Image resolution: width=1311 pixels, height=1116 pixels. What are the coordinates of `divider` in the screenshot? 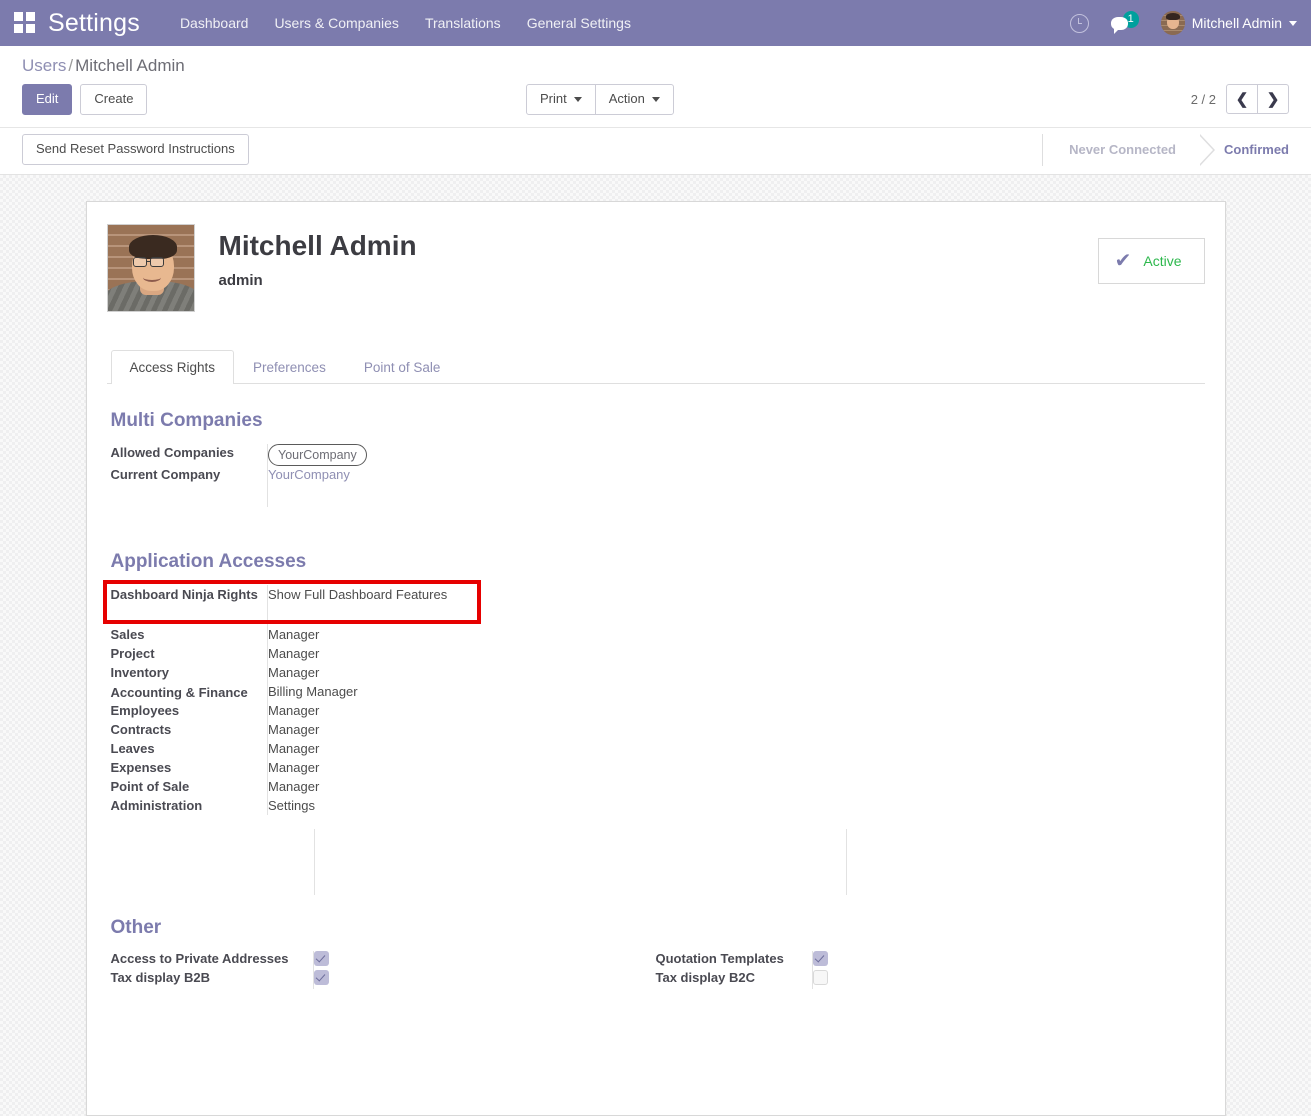 It's located at (314, 862).